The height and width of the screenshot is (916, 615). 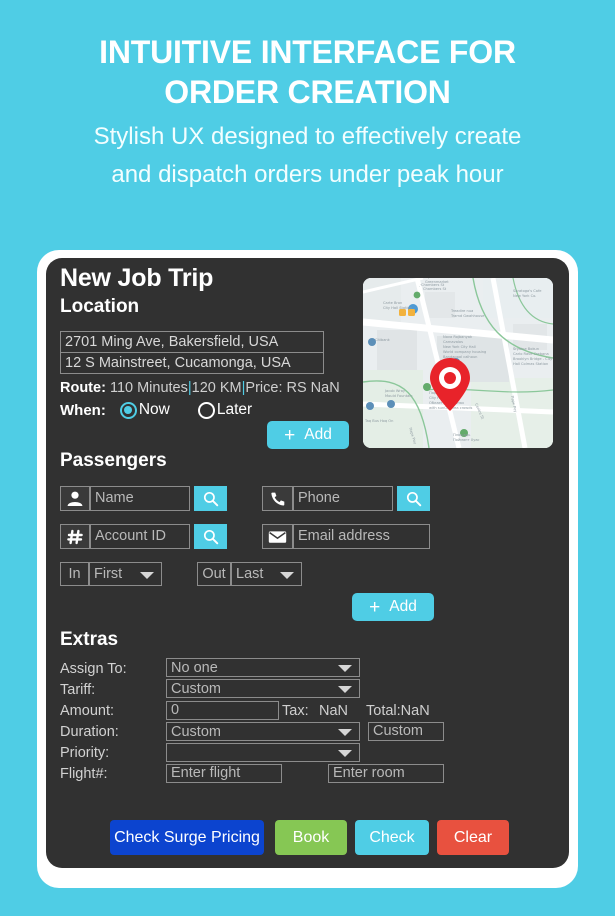 What do you see at coordinates (87, 711) in the screenshot?
I see `amount-label: Amount:` at bounding box center [87, 711].